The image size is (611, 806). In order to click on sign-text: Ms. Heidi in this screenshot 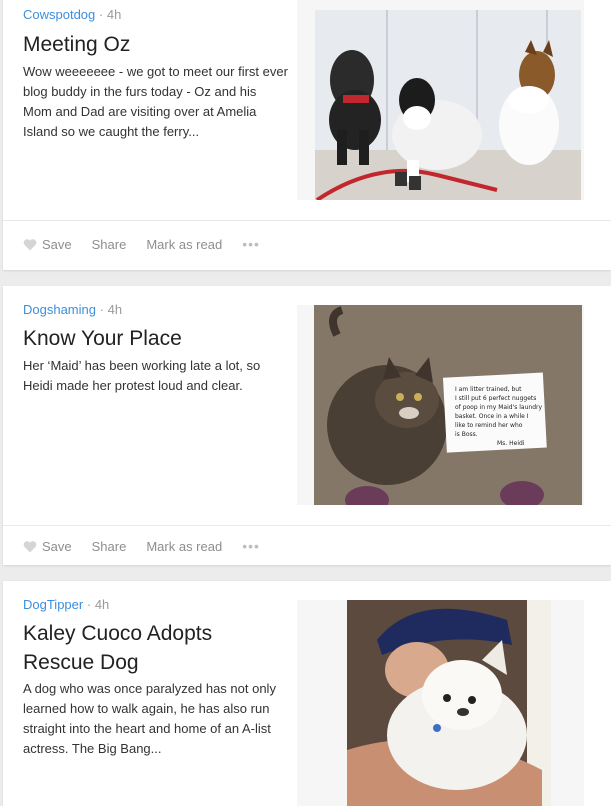, I will do `click(511, 443)`.